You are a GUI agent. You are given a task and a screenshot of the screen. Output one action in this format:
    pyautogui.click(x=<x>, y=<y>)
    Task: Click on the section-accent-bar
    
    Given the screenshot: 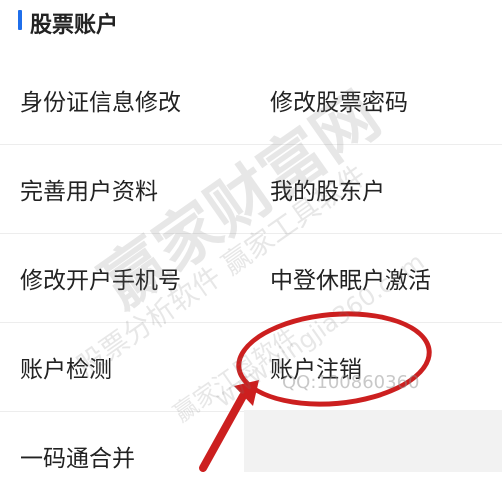 What is the action you would take?
    pyautogui.click(x=20, y=20)
    